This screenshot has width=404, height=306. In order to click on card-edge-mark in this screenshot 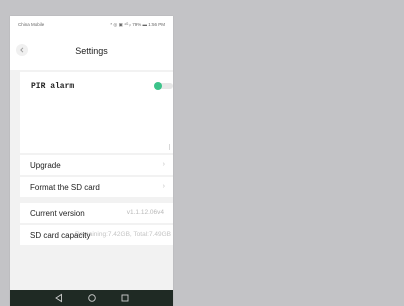, I will do `click(169, 147)`.